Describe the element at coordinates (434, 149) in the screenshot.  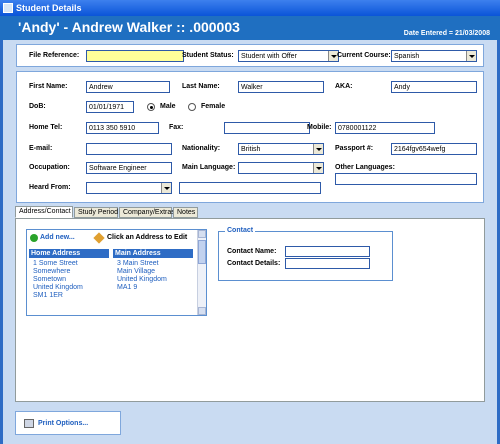
I see `passport-input: 2164fgv654wefg` at that location.